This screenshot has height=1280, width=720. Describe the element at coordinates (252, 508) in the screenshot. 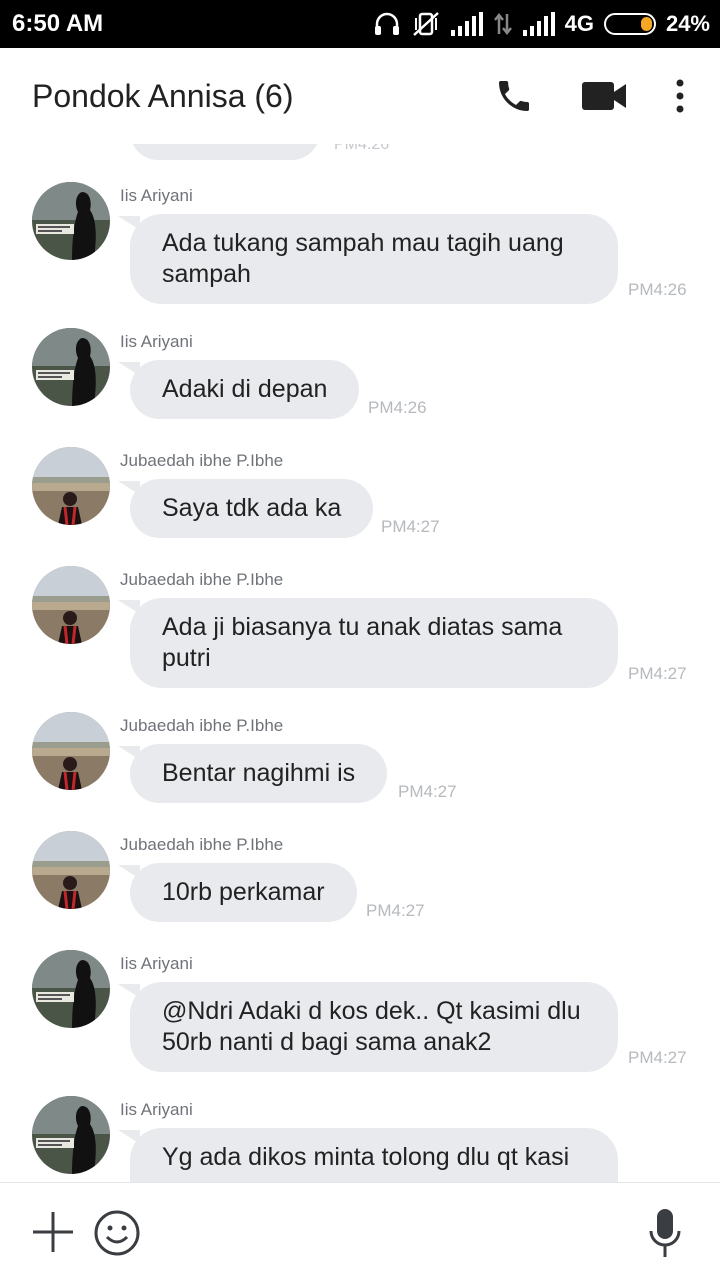

I see `message-text: Saya tdk ada ka` at that location.